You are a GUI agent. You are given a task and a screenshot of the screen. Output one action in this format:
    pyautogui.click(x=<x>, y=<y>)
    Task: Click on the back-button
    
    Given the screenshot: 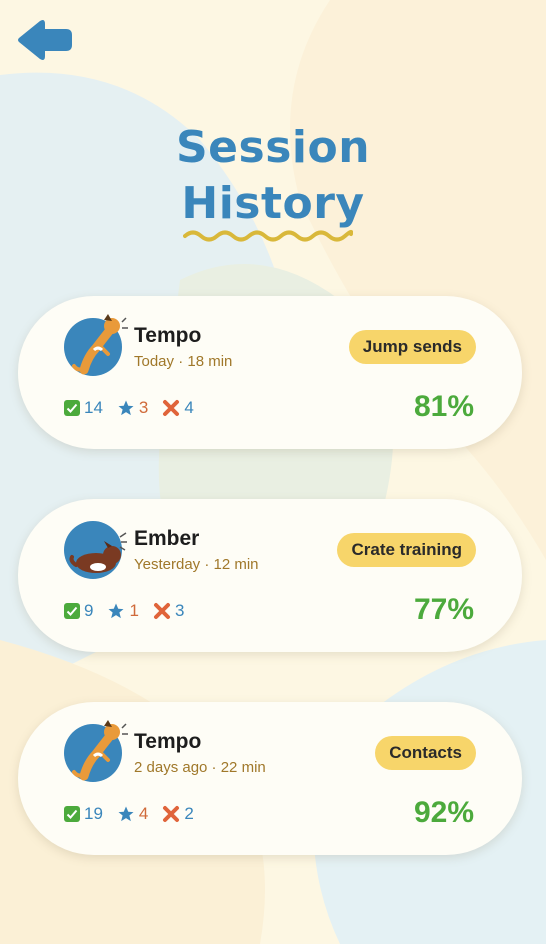 What is the action you would take?
    pyautogui.click(x=45, y=40)
    